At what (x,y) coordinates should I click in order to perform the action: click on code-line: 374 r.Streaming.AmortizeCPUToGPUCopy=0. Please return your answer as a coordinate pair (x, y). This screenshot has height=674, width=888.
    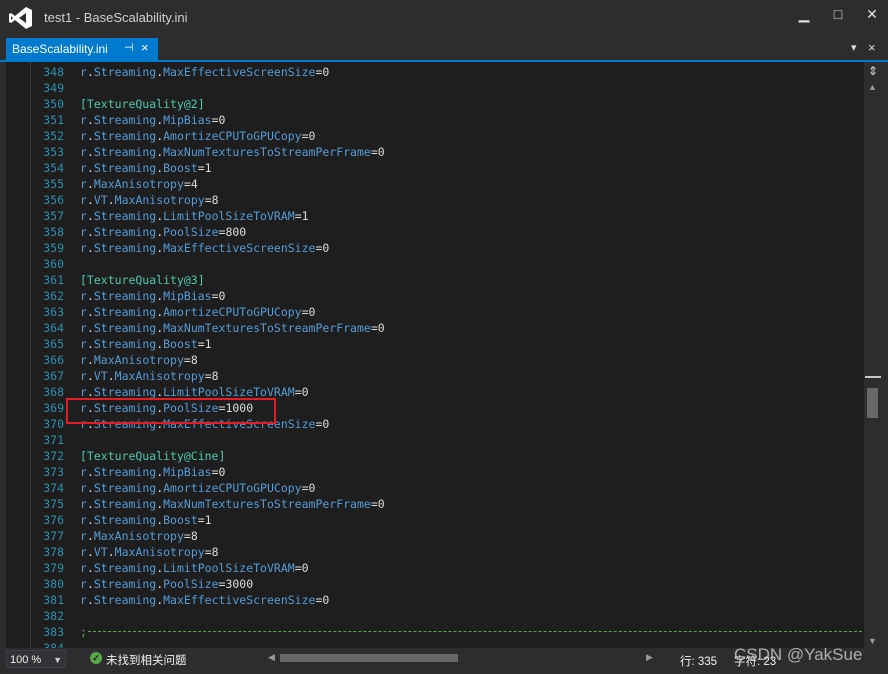
    Looking at the image, I should click on (435, 488).